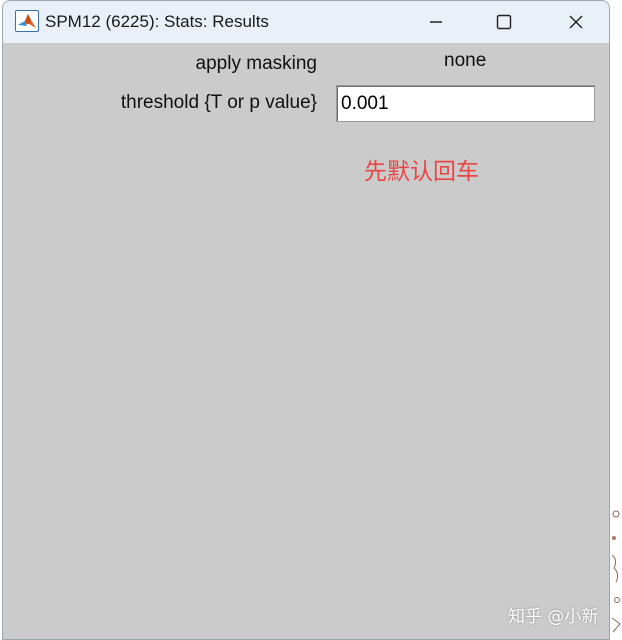  I want to click on title-bar: SPM12 (6225): Stats: Results, so click(306, 22).